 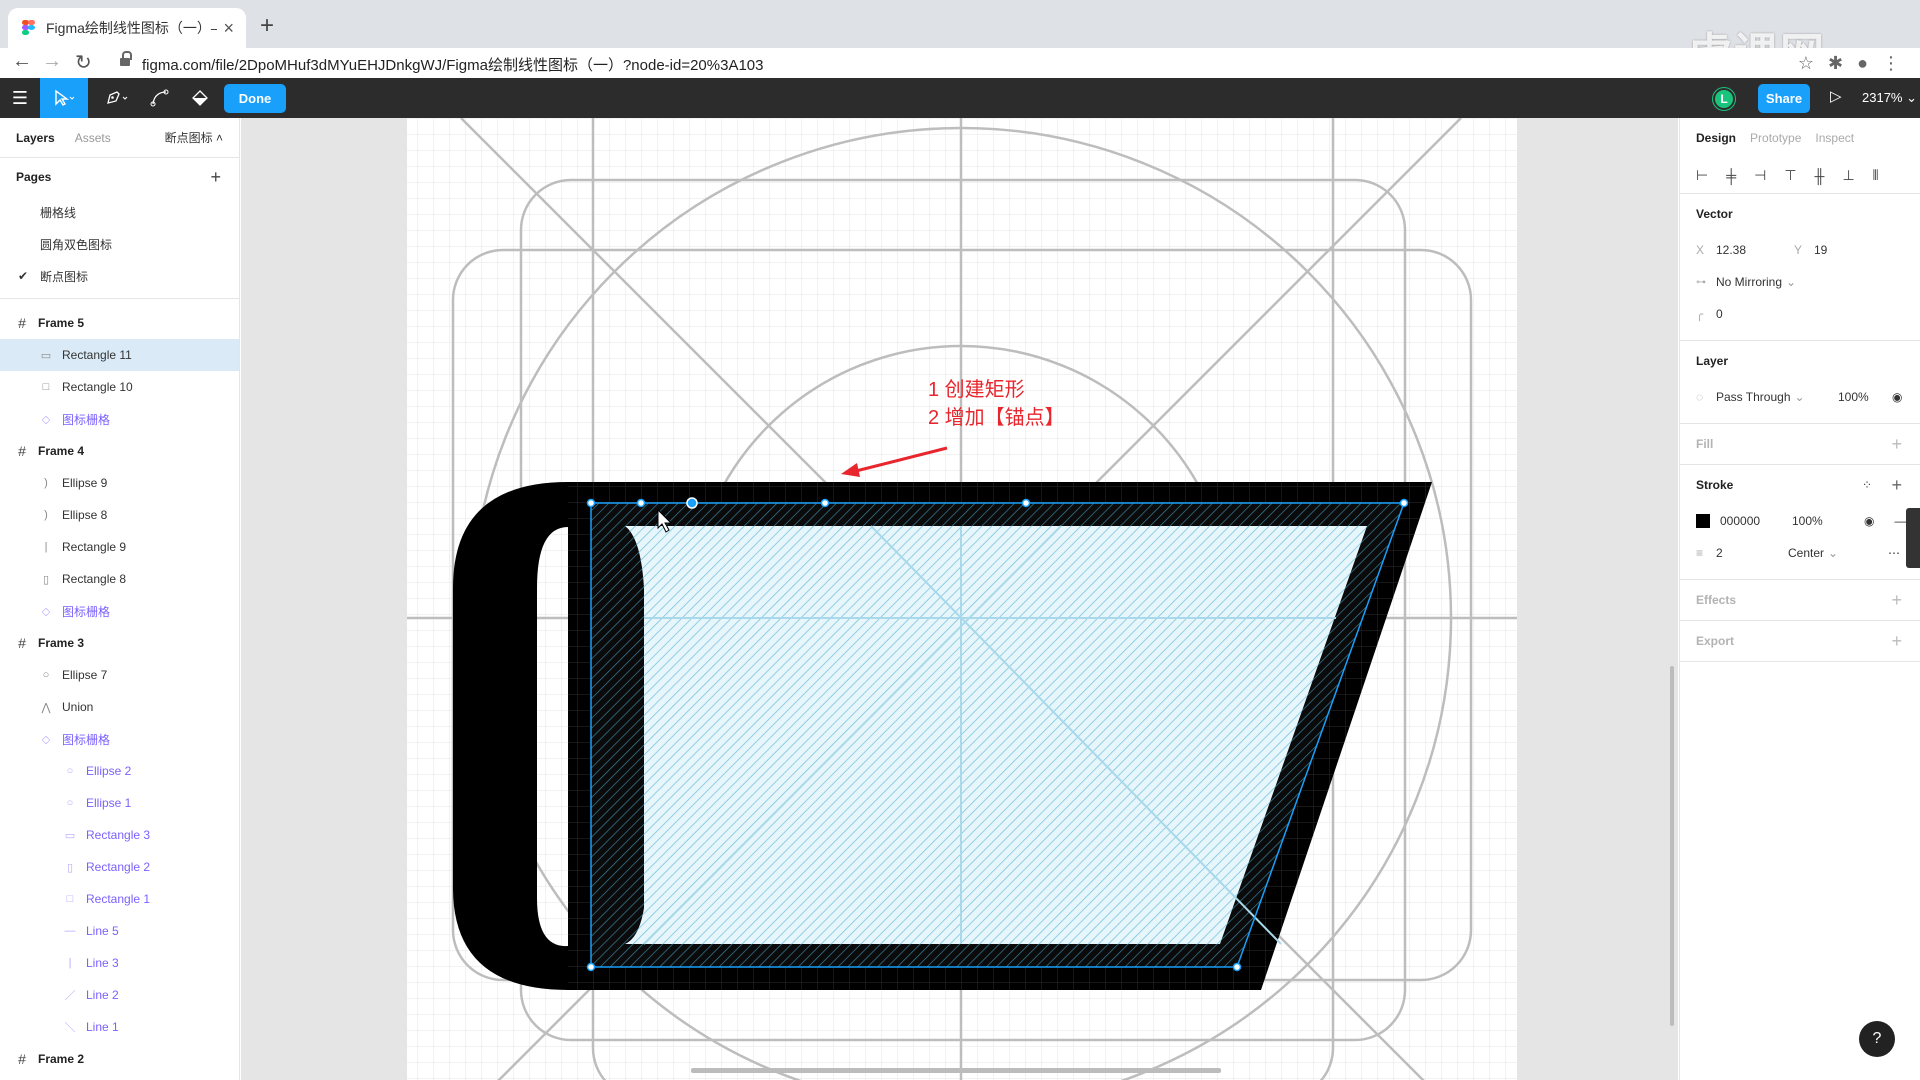 What do you see at coordinates (267, 26) in the screenshot?
I see `new-tab-icon: +` at bounding box center [267, 26].